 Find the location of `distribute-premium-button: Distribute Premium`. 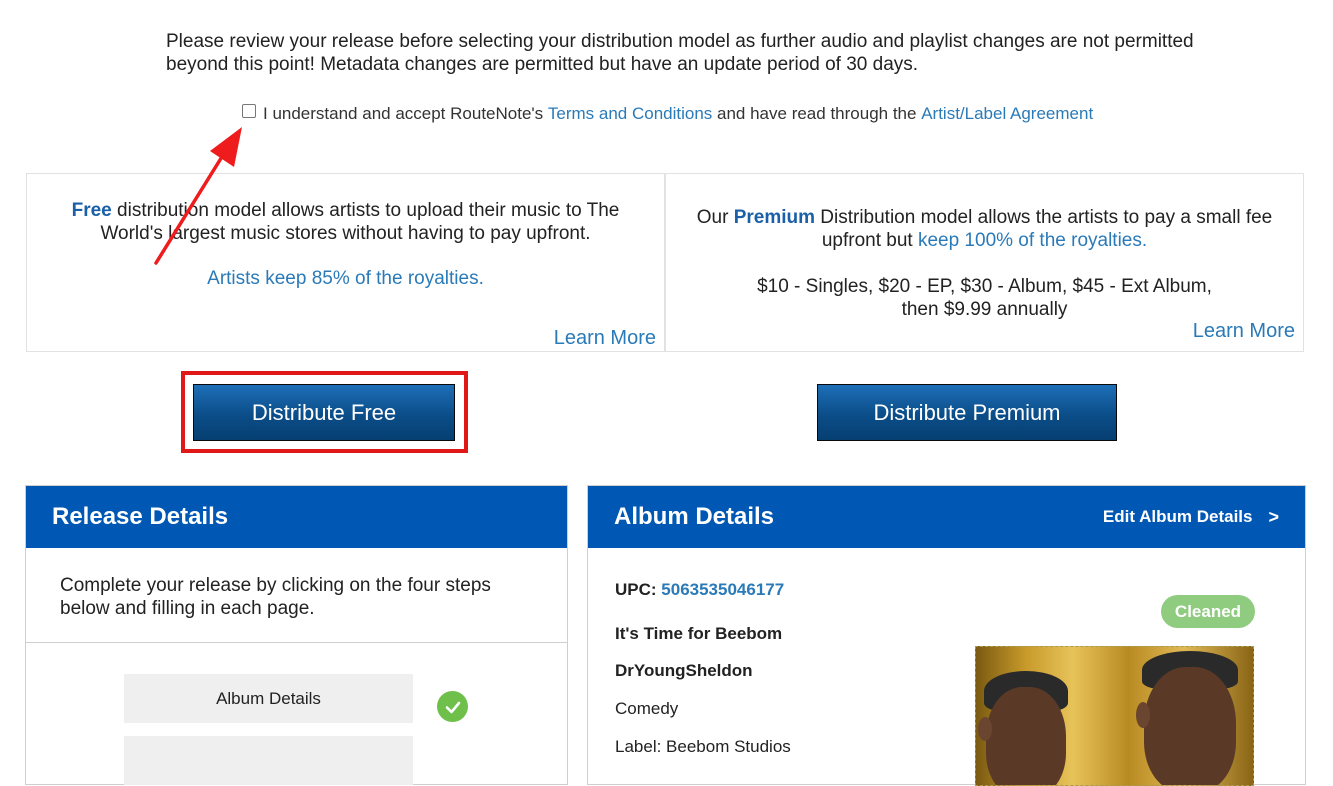

distribute-premium-button: Distribute Premium is located at coordinates (967, 412).